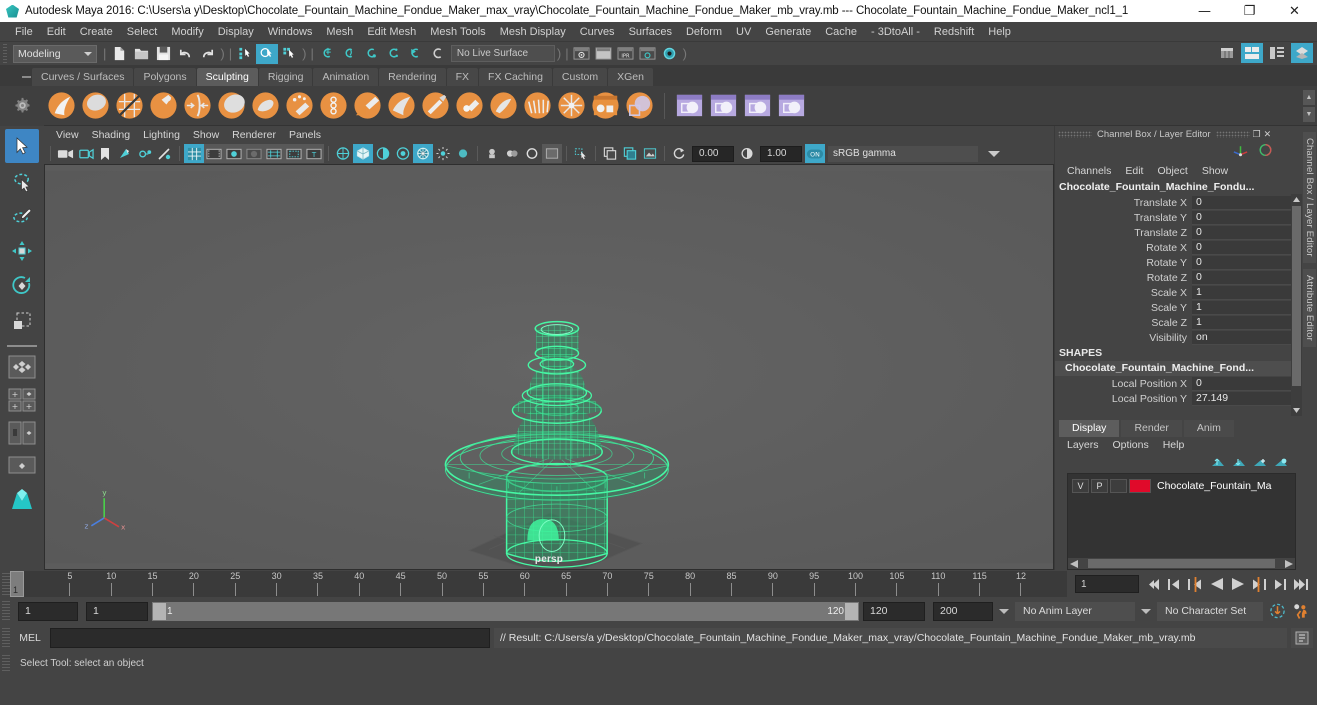 The width and height of the screenshot is (1317, 705). What do you see at coordinates (1258, 584) in the screenshot?
I see `step-forward-key-icon` at bounding box center [1258, 584].